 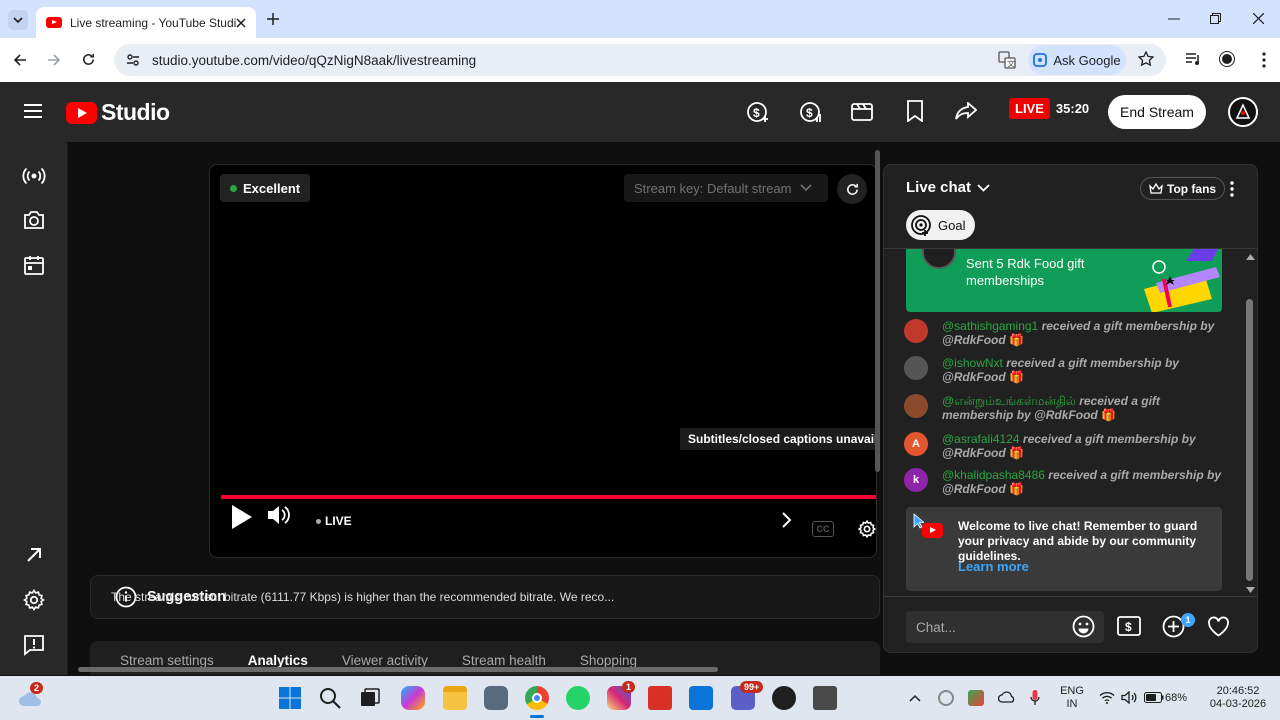 I want to click on chat-user-avatar: A, so click(x=916, y=444).